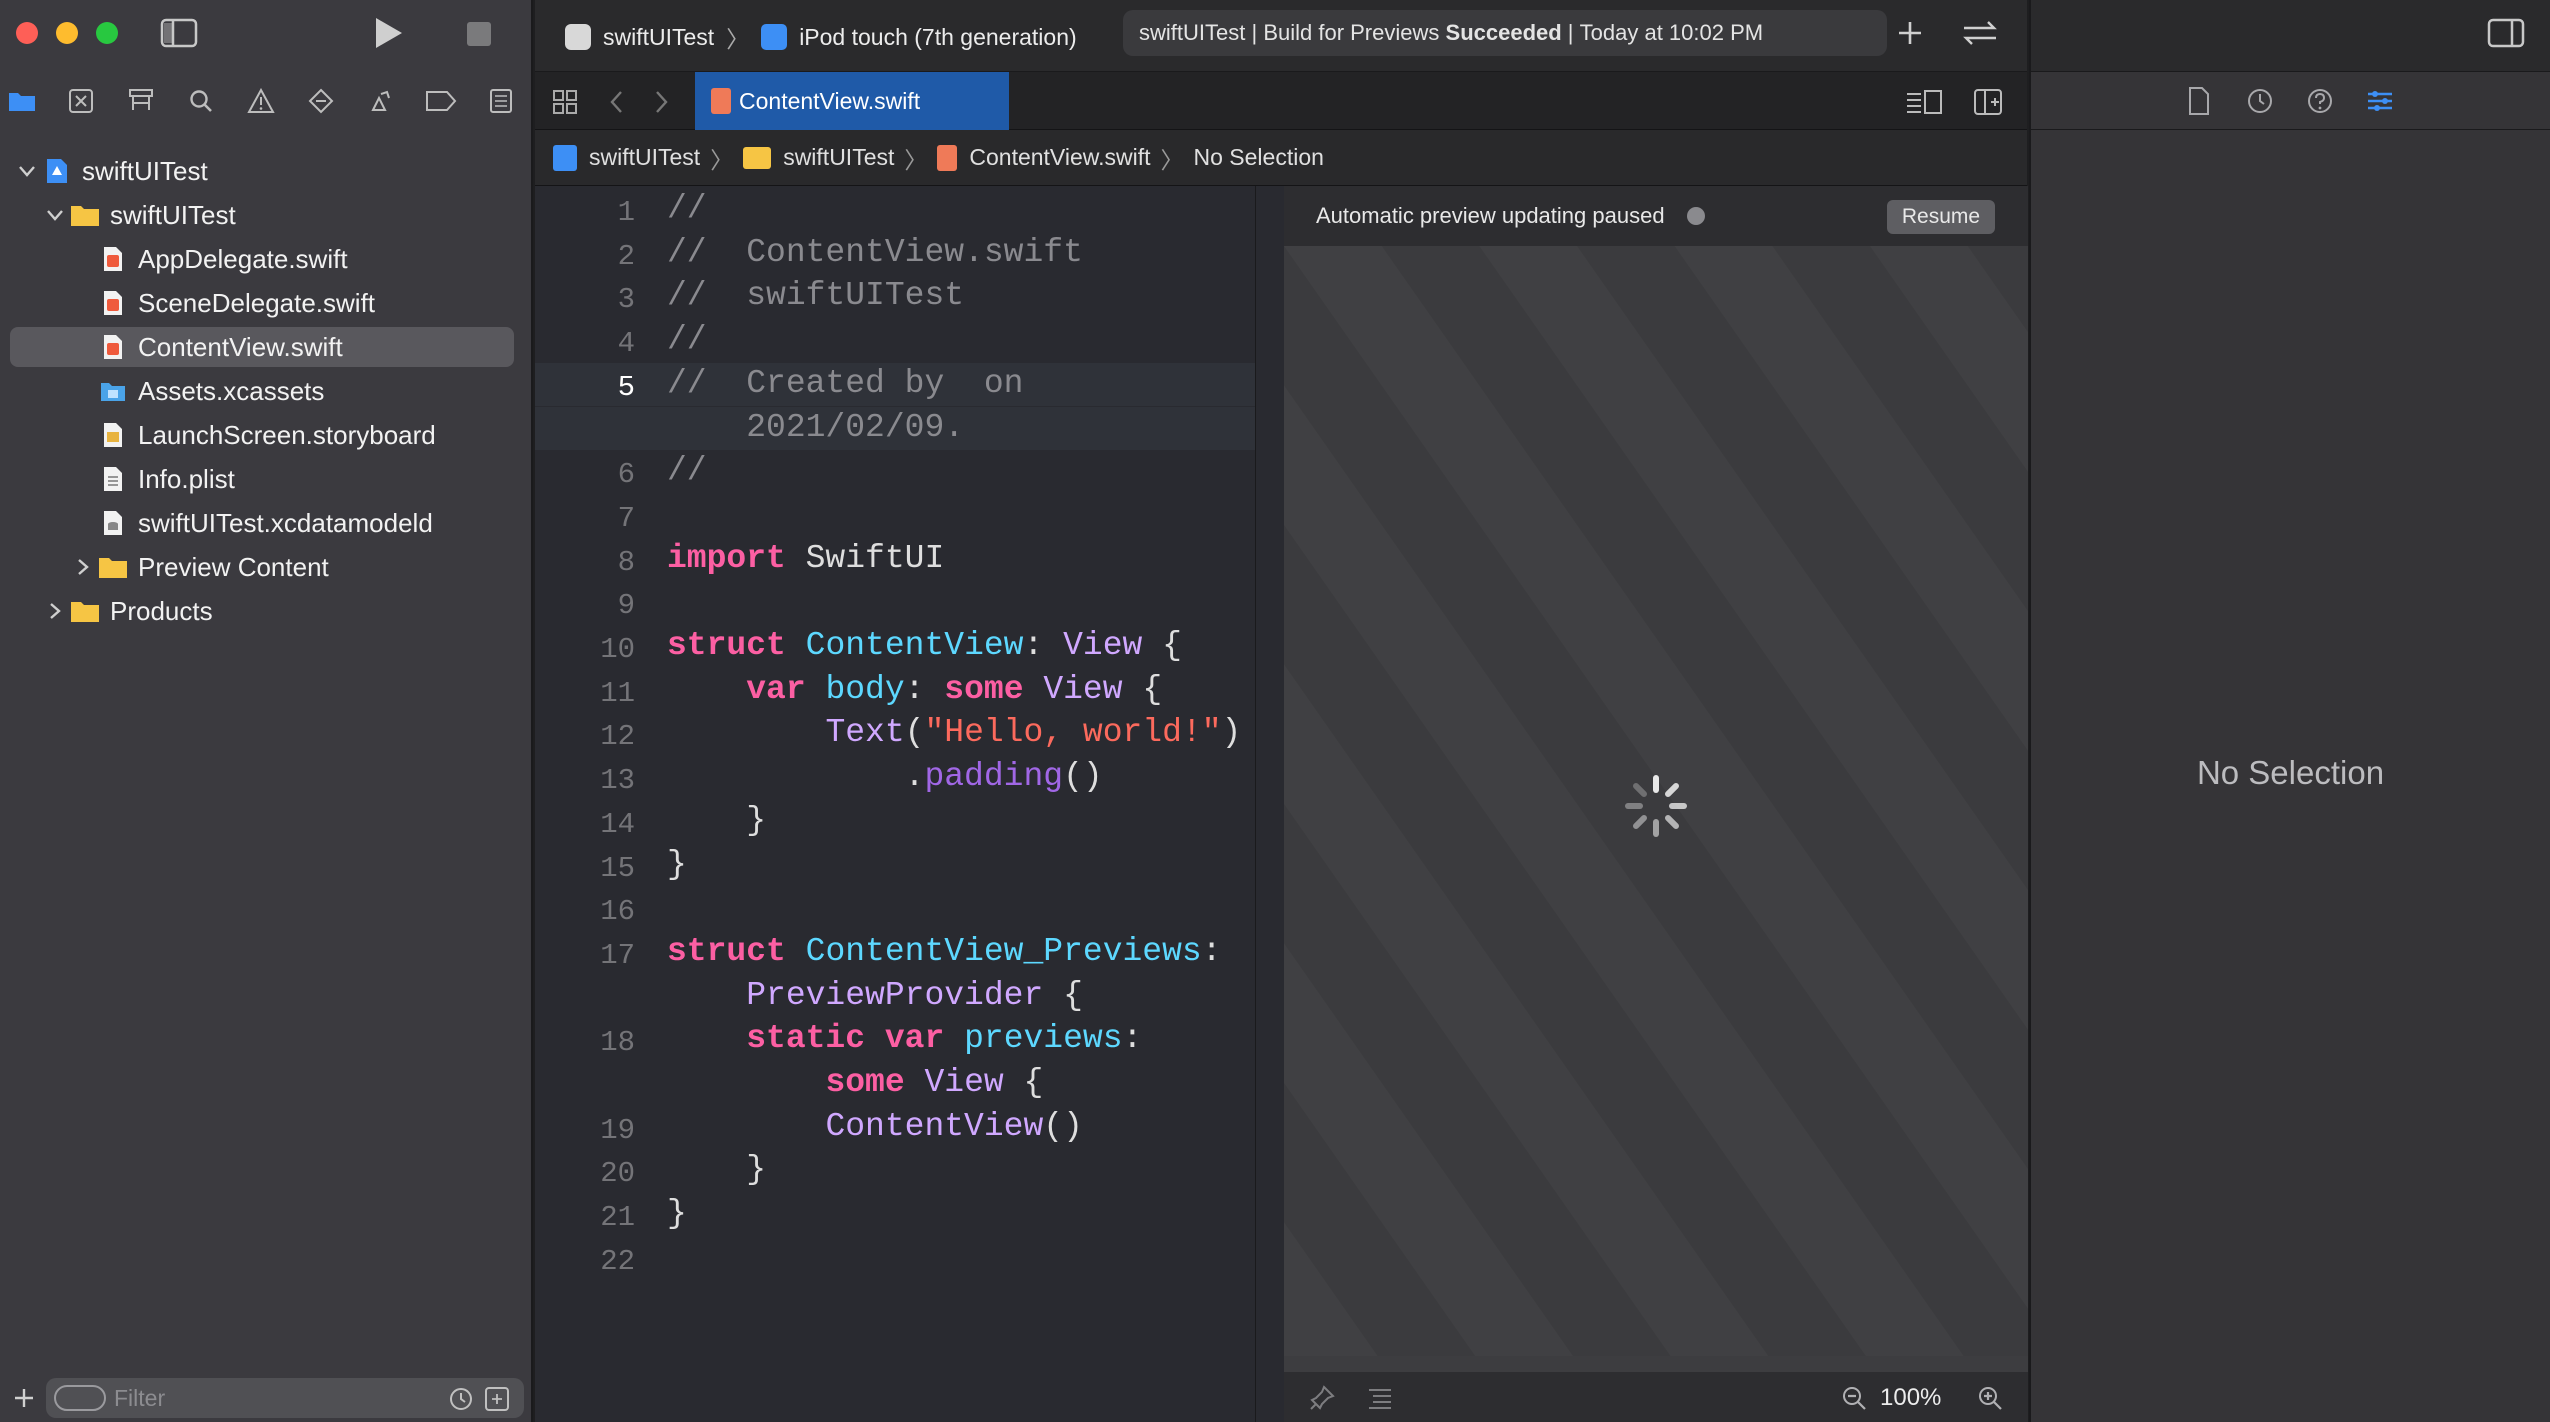  I want to click on forward-chevron-icon, so click(661, 102).